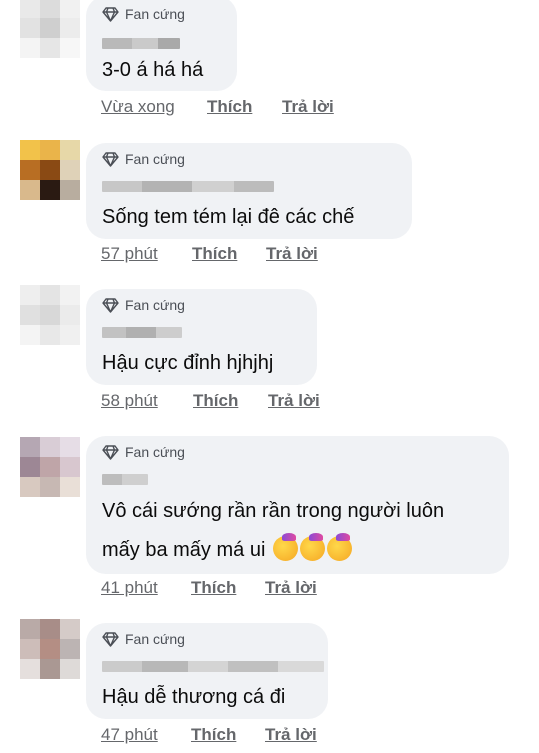 Image resolution: width=539 pixels, height=753 pixels. I want to click on comment-text: Sống tem tém lại đê các chế, so click(228, 217).